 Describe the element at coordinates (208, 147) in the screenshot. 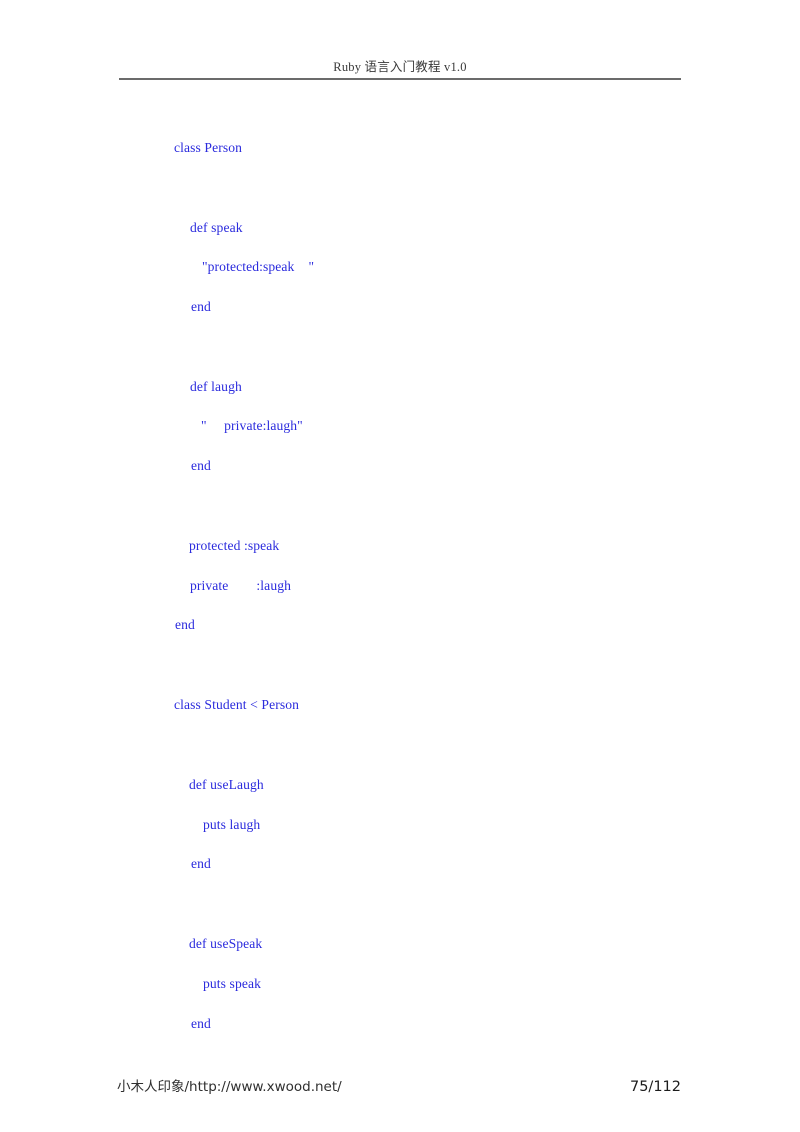

I see `code-line: class Person` at that location.